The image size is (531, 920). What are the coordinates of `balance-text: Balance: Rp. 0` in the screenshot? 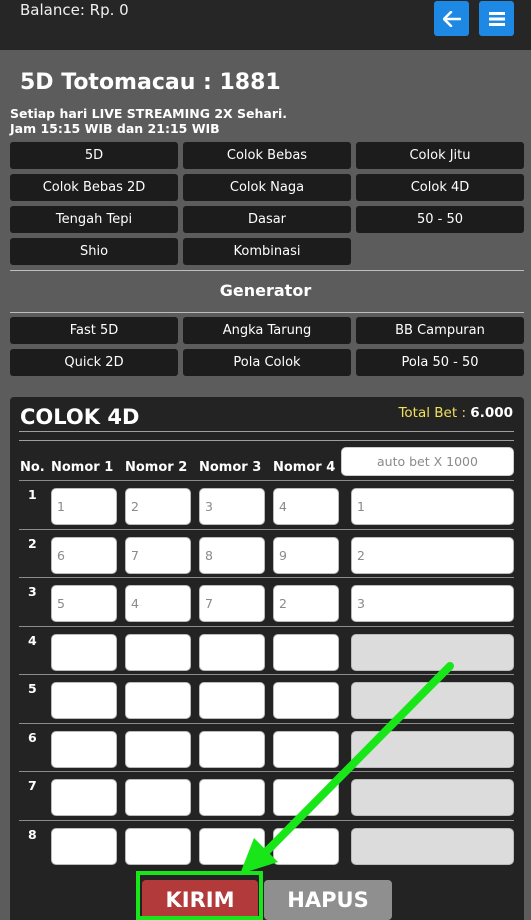 It's located at (74, 10).